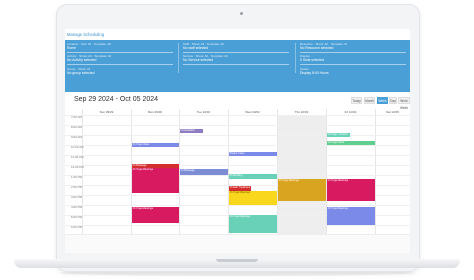 The width and height of the screenshot is (474, 280). What do you see at coordinates (353, 64) in the screenshot?
I see `display-underline` at bounding box center [353, 64].